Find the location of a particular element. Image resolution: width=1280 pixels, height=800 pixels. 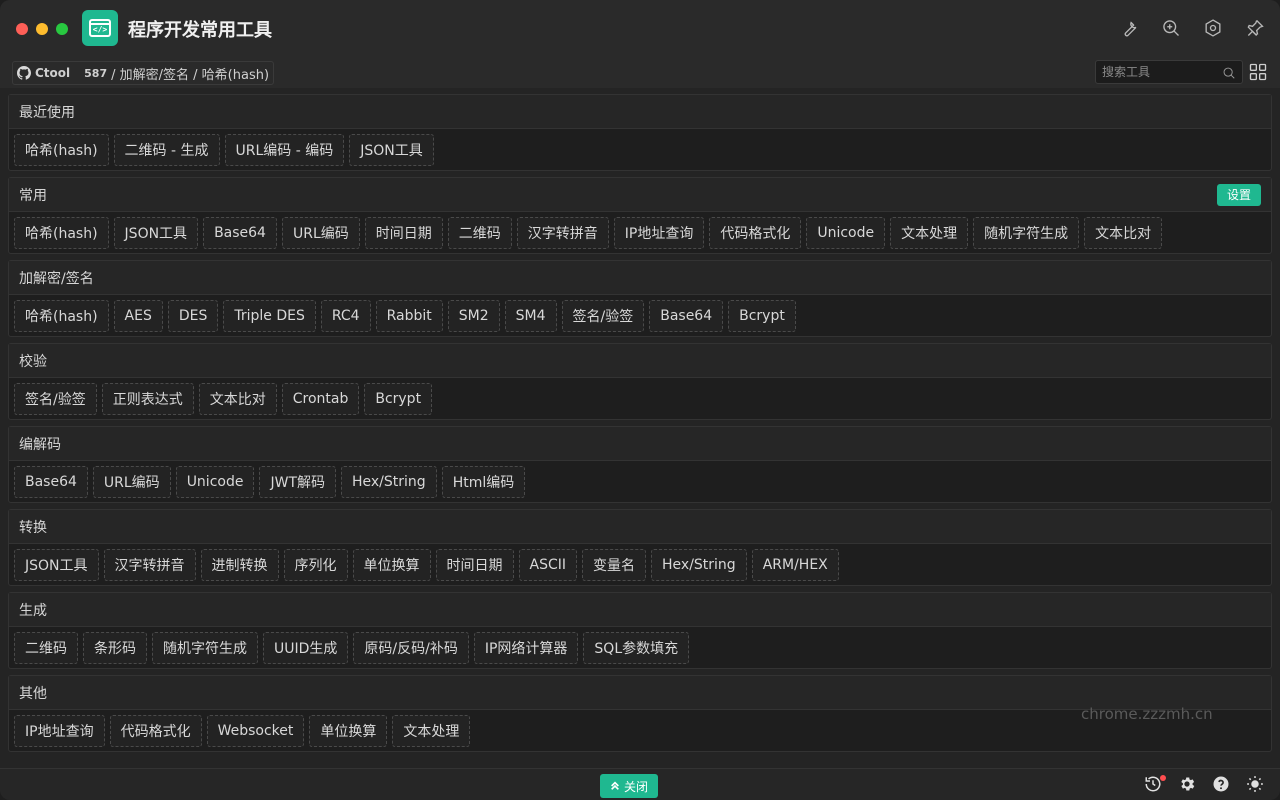

tool-item: ARM/HEX is located at coordinates (795, 564).